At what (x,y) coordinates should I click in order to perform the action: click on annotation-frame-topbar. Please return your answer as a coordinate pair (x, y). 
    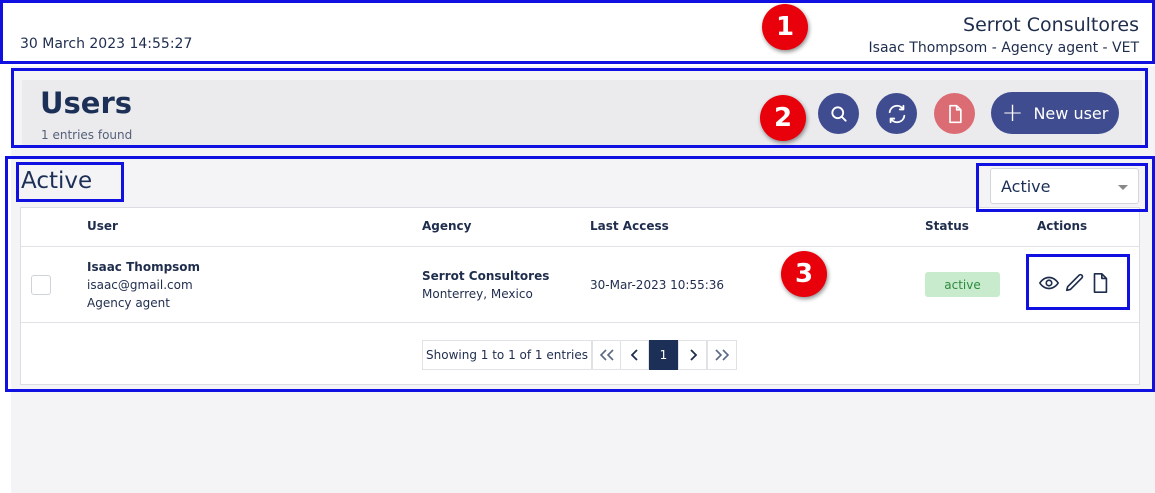
    Looking at the image, I should click on (577, 32).